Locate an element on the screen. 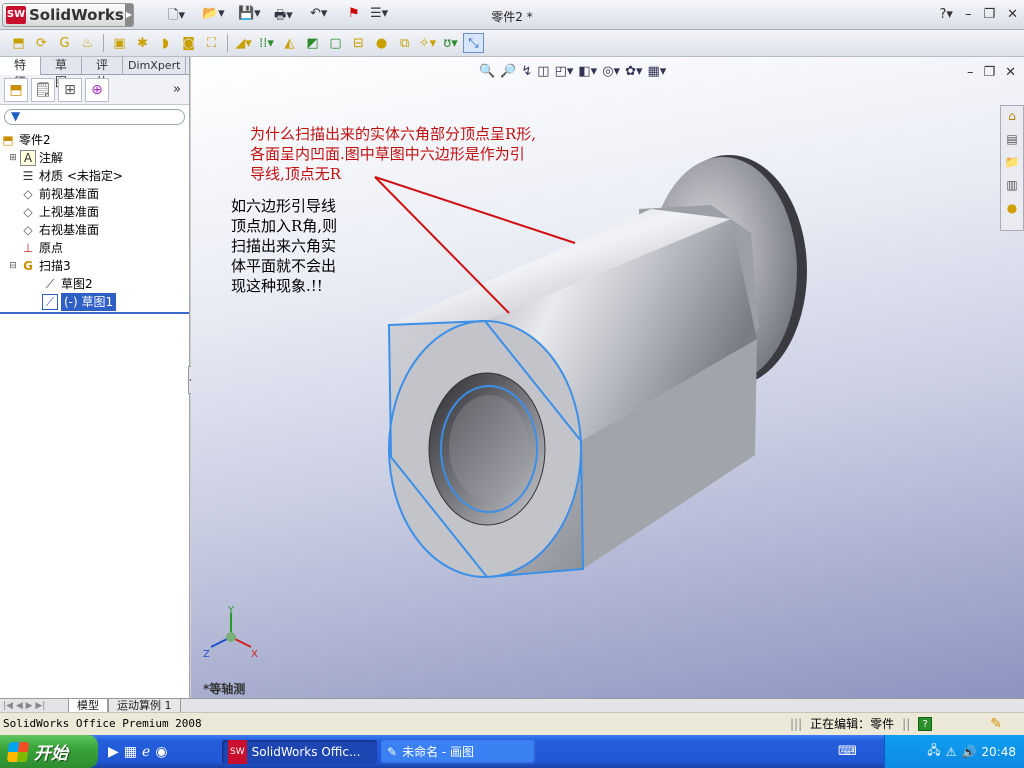  annotation-icon: A is located at coordinates (28, 158).